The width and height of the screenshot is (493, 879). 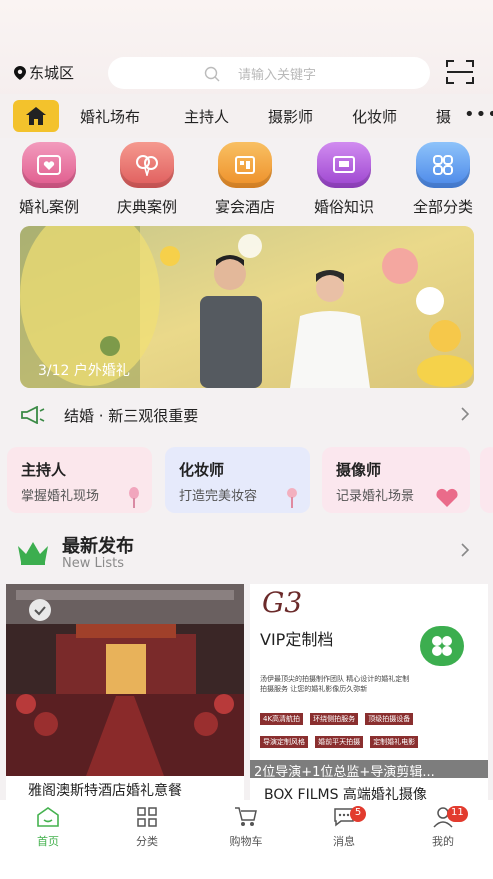 What do you see at coordinates (334, 719) in the screenshot?
I see `vip-tag: 环绕侧拍服务` at bounding box center [334, 719].